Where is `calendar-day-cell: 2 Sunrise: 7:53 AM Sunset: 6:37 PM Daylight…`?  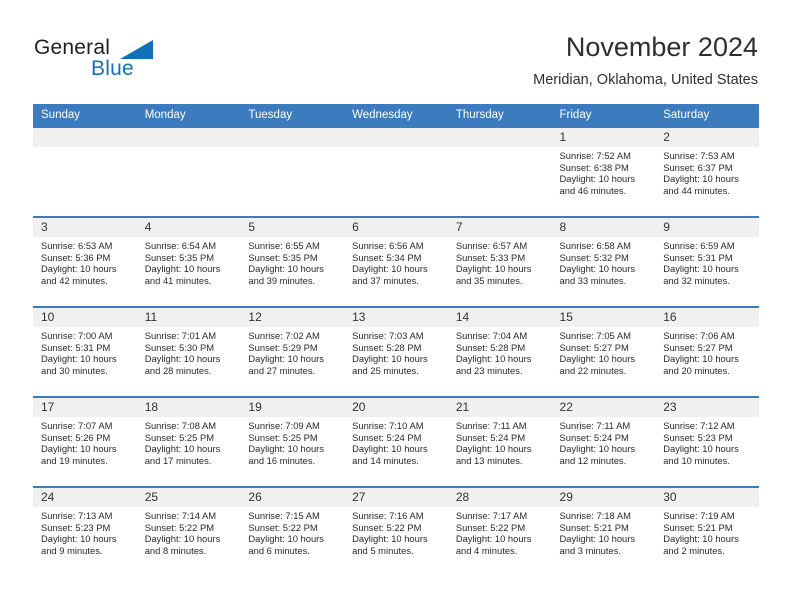 calendar-day-cell: 2 Sunrise: 7:53 AM Sunset: 6:37 PM Daylight… is located at coordinates (707, 171).